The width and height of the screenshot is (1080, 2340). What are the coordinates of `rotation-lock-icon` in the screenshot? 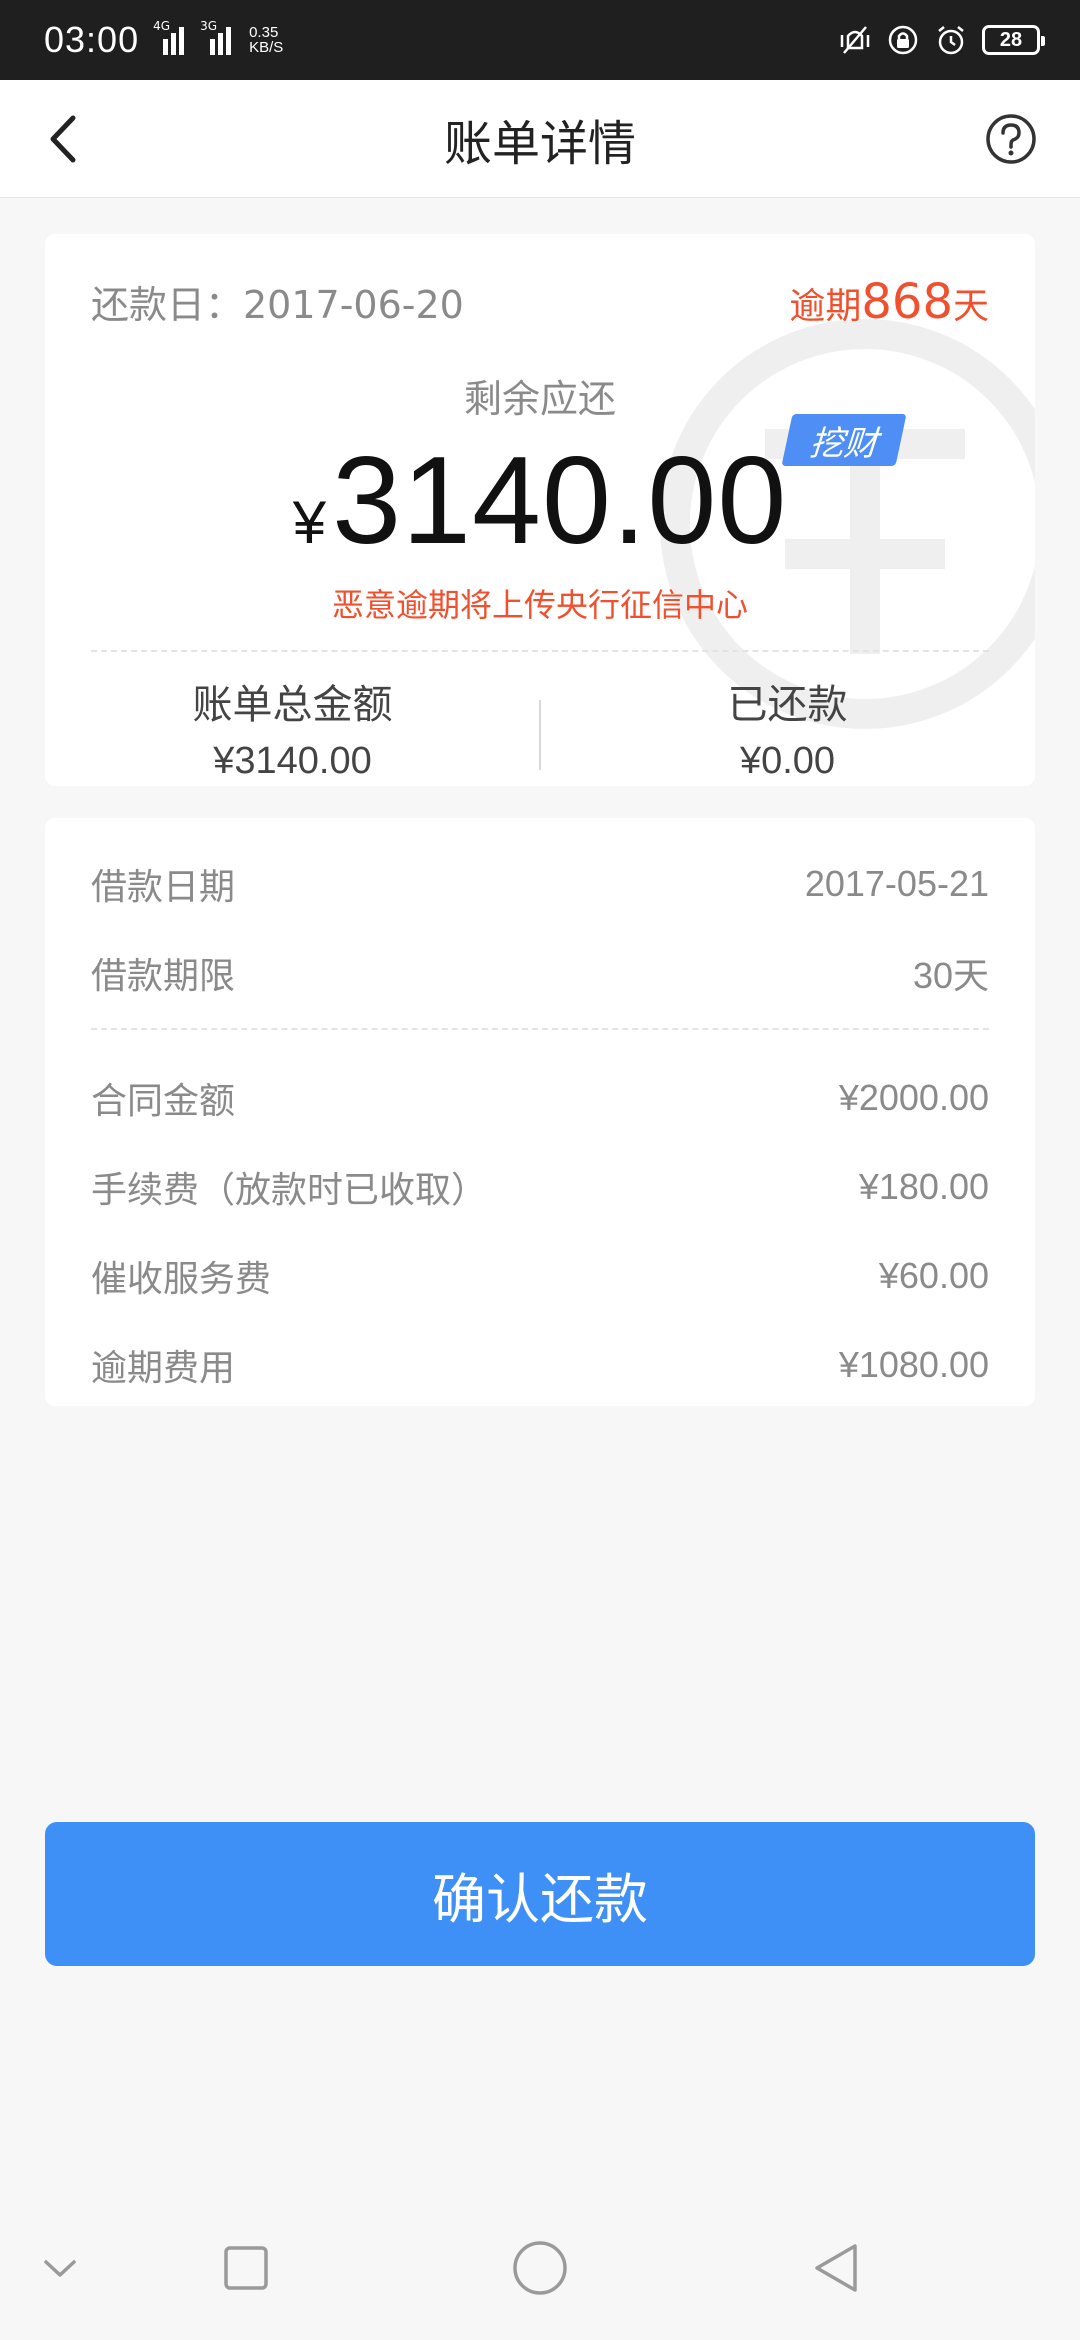 It's located at (903, 40).